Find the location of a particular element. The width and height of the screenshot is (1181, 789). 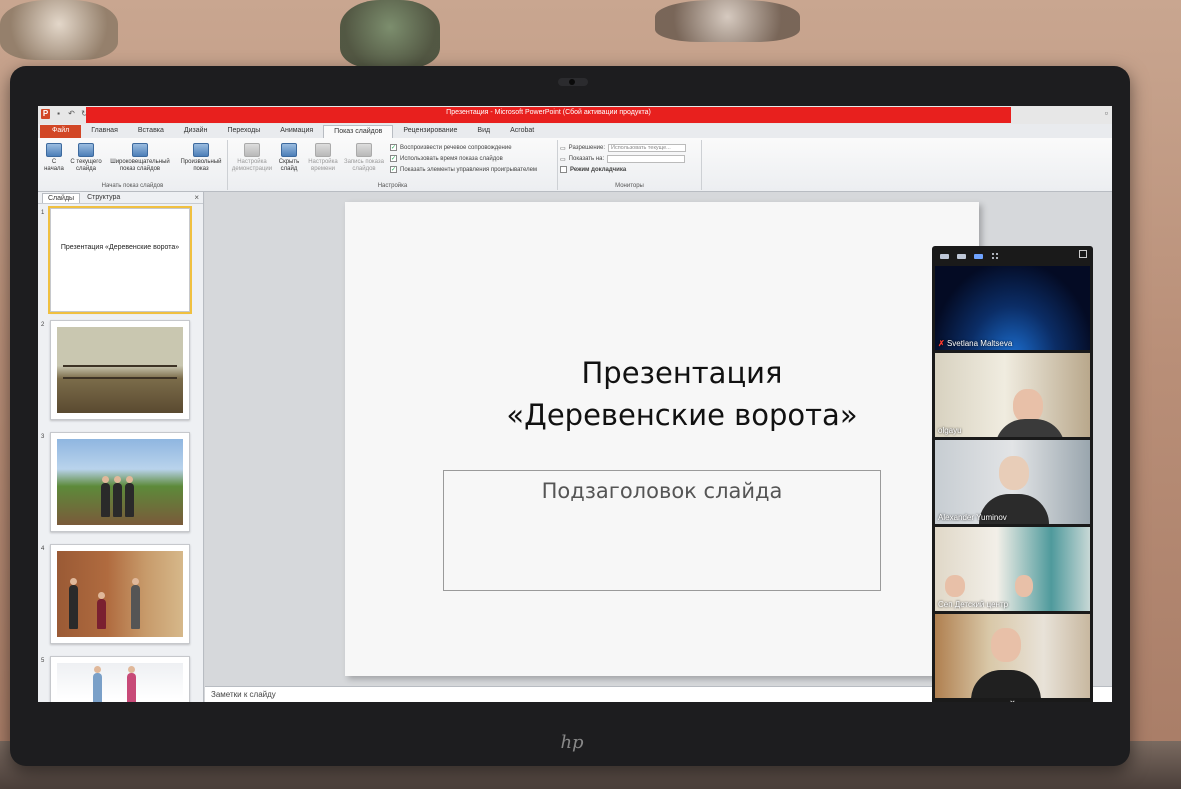

grid-icon is located at coordinates (995, 256).